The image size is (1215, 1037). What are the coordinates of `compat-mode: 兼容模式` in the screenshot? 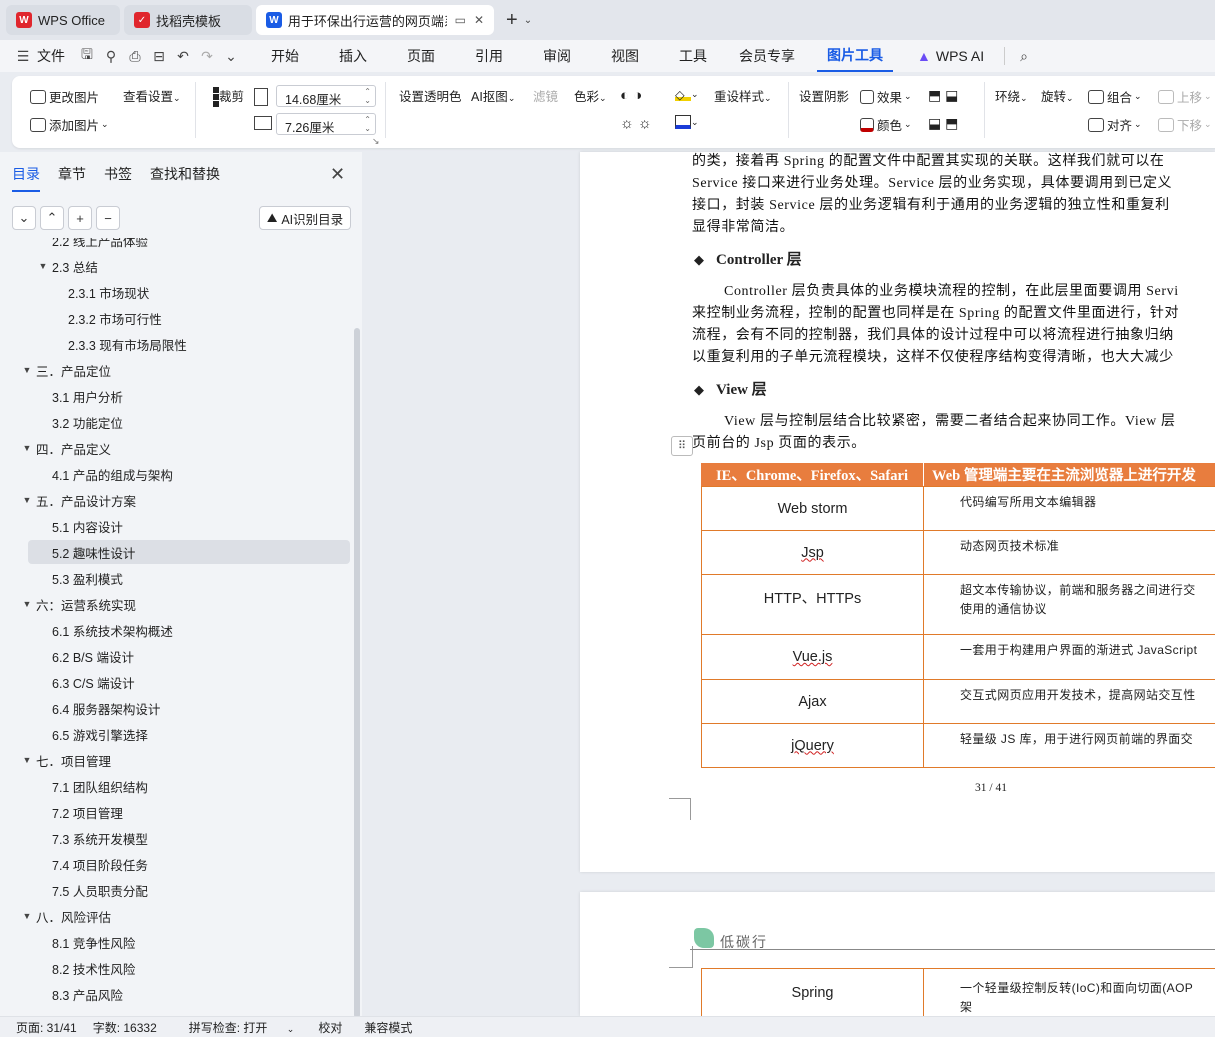 It's located at (388, 1027).